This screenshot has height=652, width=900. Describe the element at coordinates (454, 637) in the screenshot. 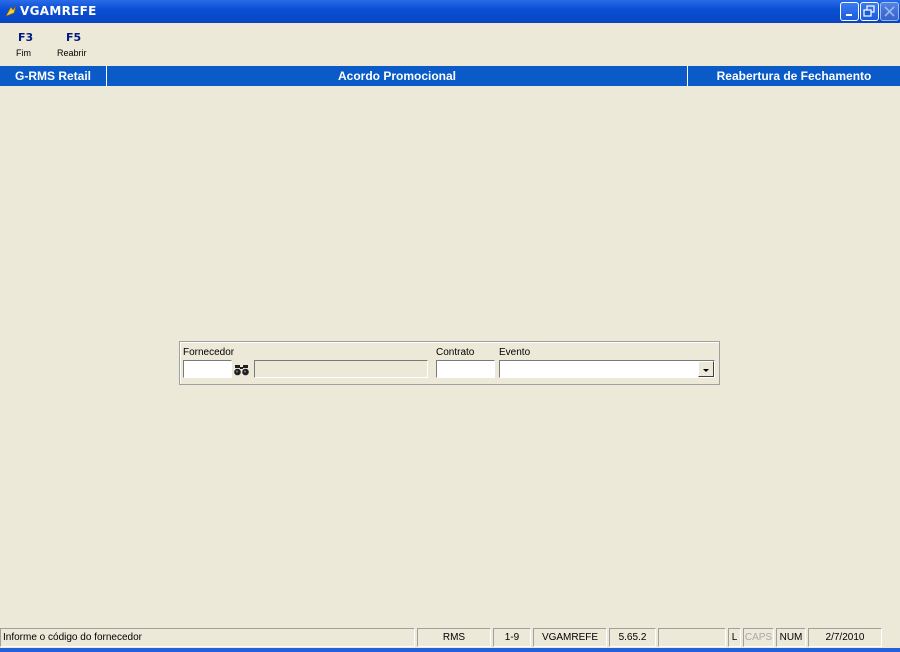

I see `status-system: RMS` at that location.